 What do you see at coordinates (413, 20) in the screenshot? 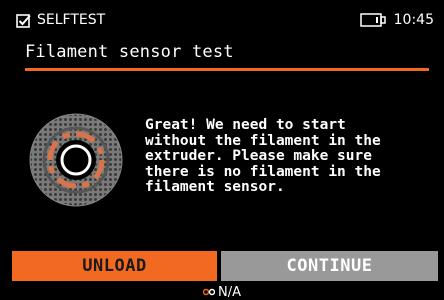
I see `status-time: 10:45` at bounding box center [413, 20].